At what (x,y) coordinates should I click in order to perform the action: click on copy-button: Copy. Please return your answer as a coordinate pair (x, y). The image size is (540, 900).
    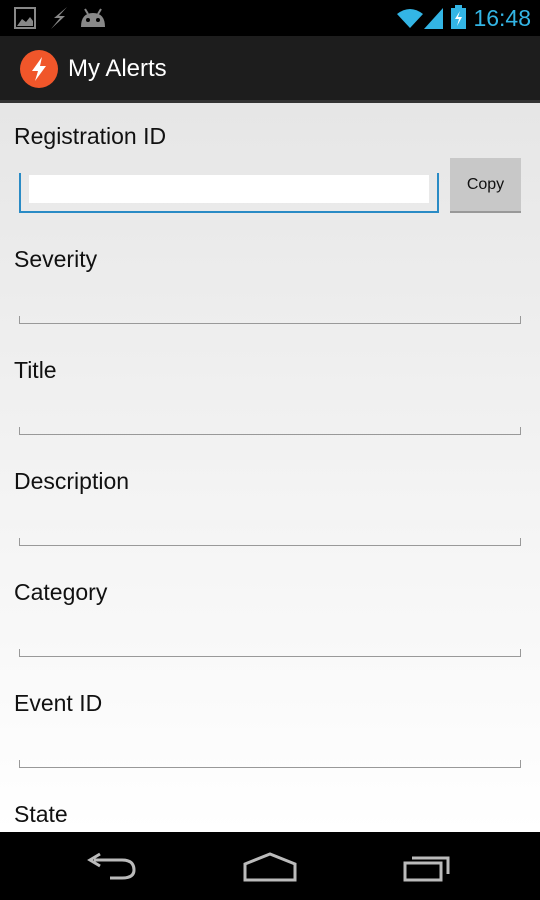
    Looking at the image, I should click on (485, 185).